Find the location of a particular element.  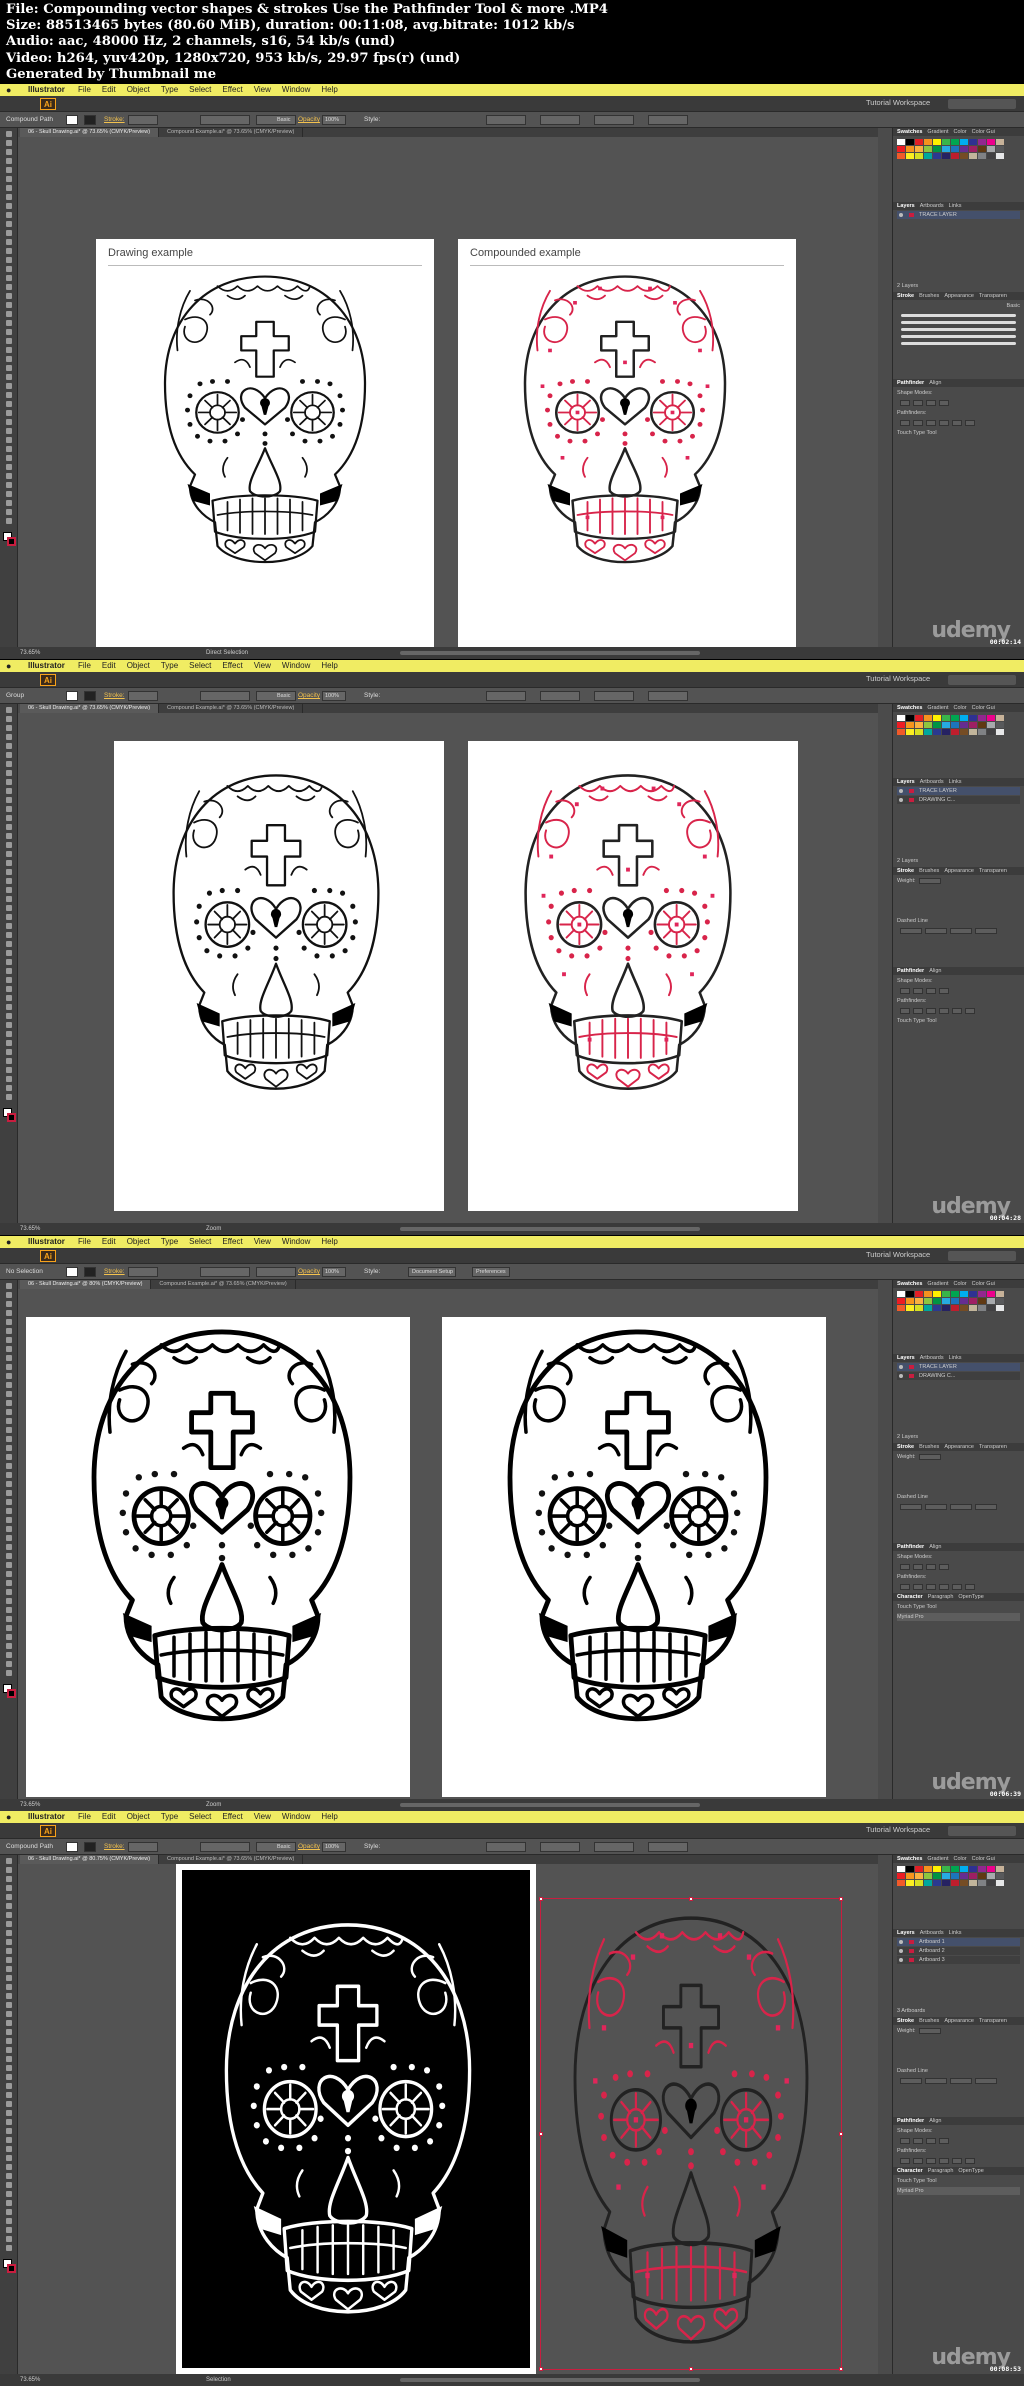

brush-definition: Basic is located at coordinates (276, 696).